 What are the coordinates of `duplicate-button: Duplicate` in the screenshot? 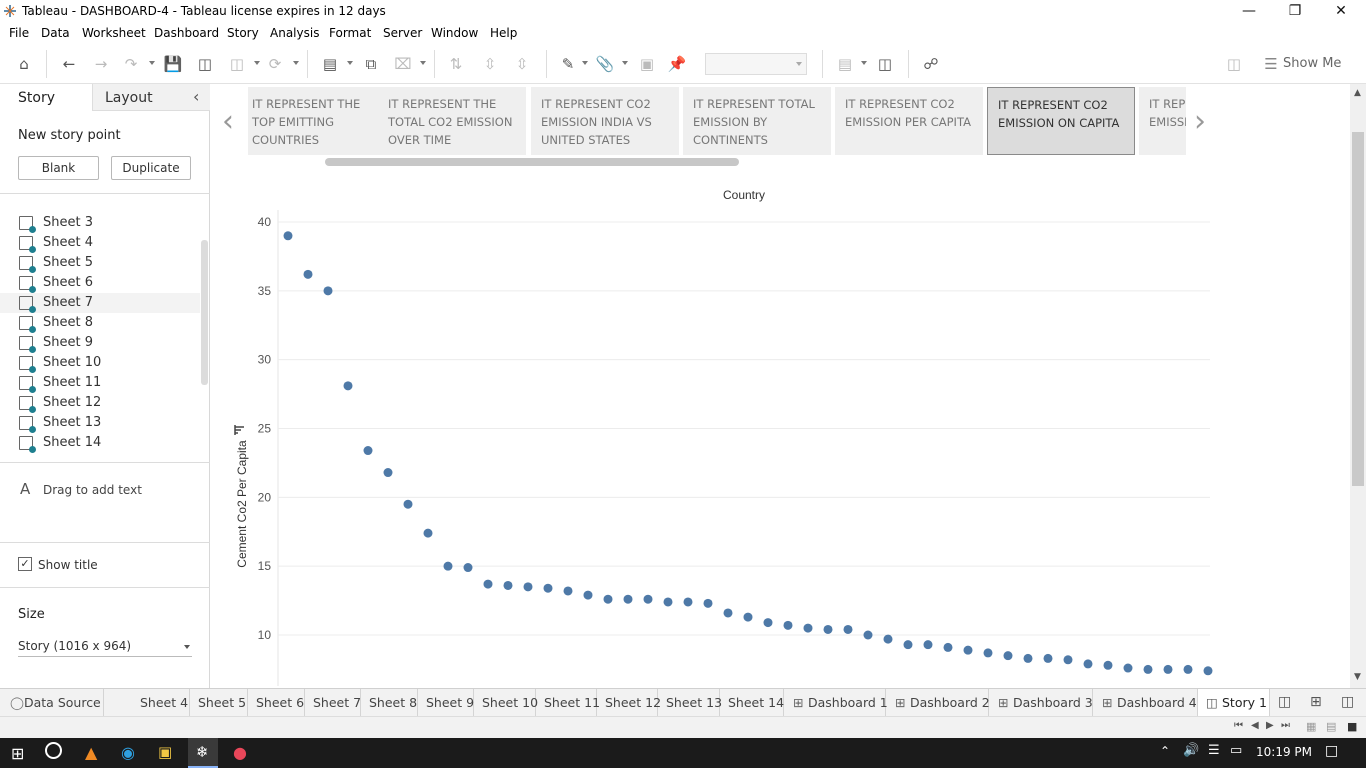 It's located at (151, 168).